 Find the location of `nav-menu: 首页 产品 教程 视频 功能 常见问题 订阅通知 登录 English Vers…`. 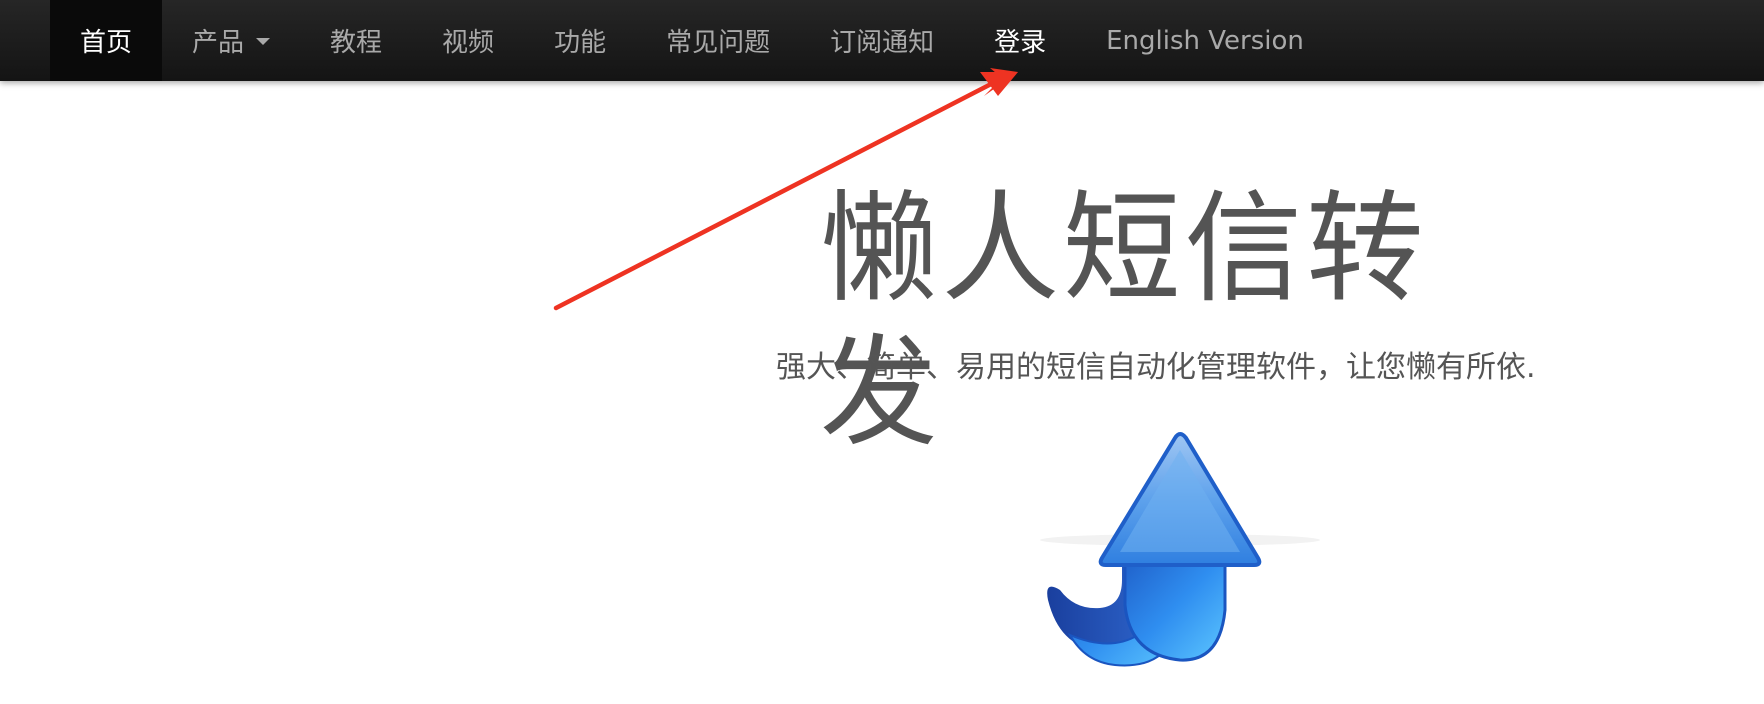

nav-menu: 首页 产品 教程 视频 功能 常见问题 订阅通知 登录 English Vers… is located at coordinates (692, 40).